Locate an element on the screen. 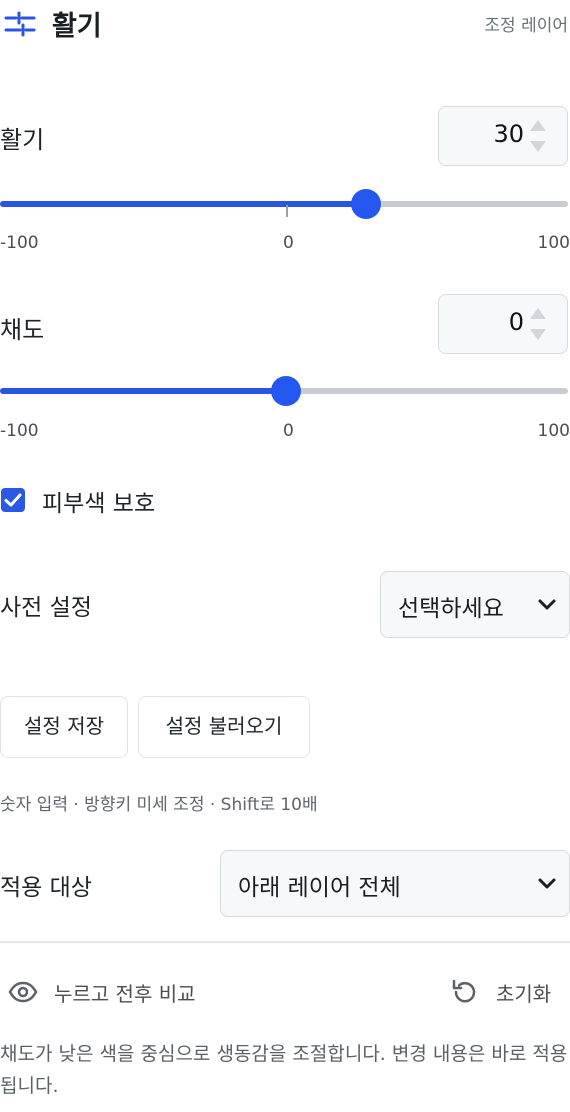  vibrance-min-label: -100 is located at coordinates (19, 243).